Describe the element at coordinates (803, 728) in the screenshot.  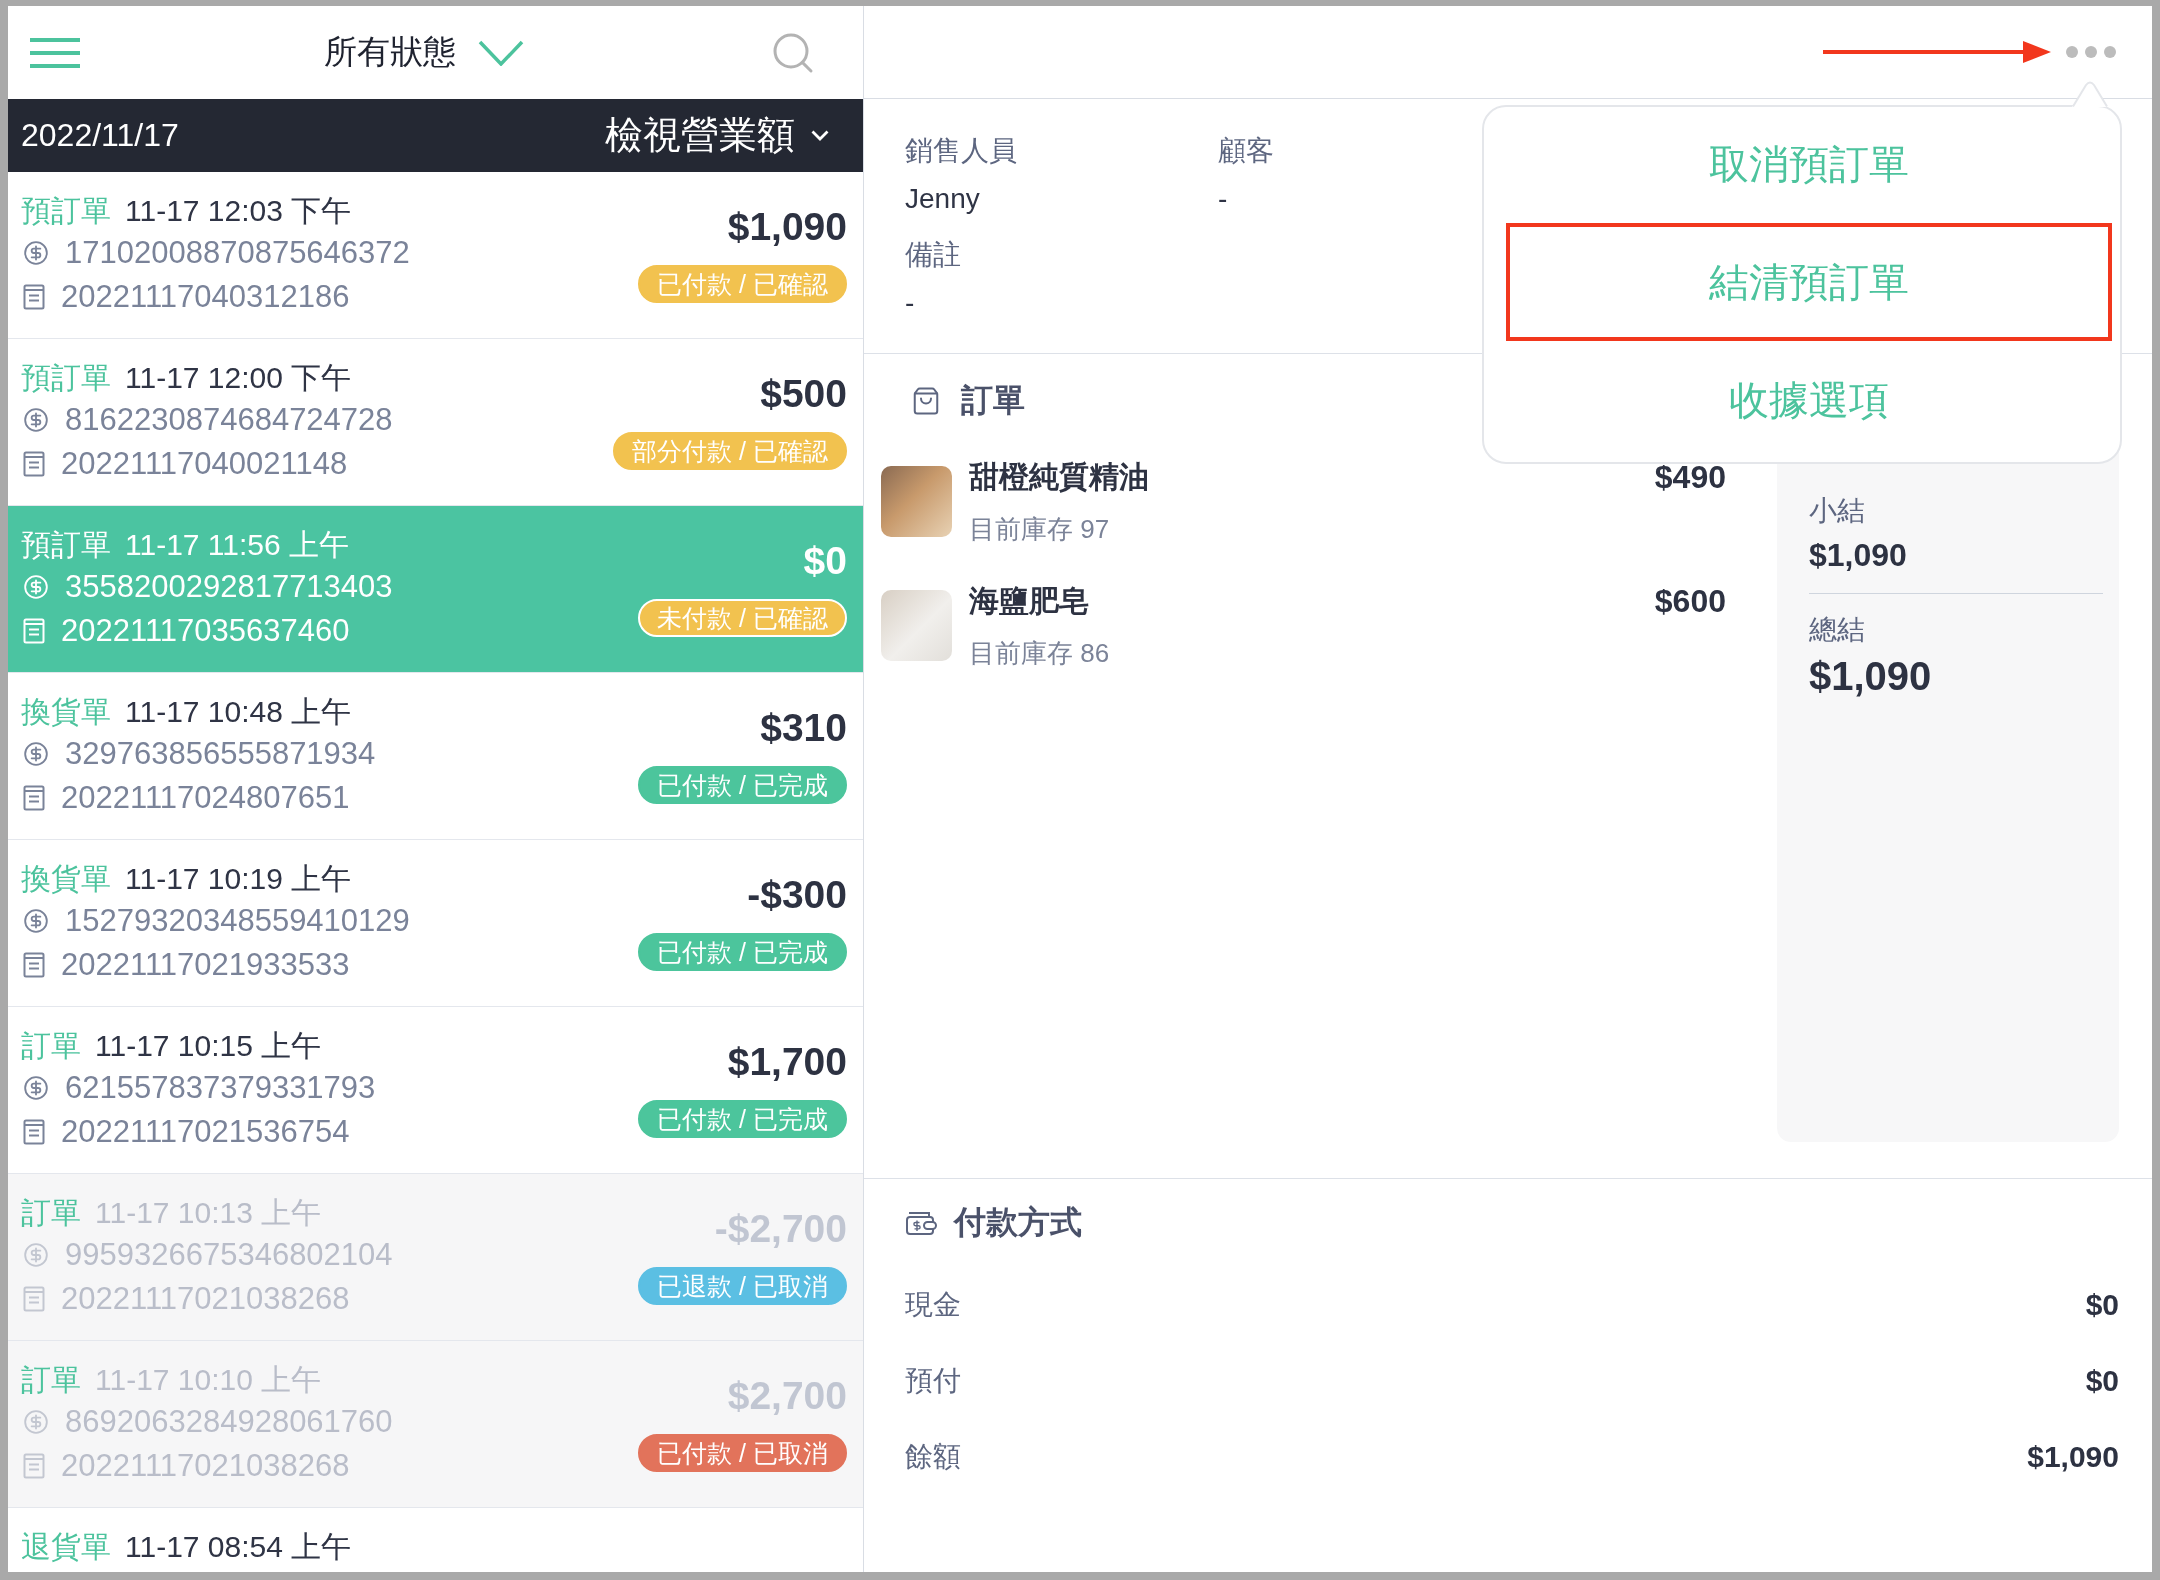
I see `order-amount: $310` at that location.